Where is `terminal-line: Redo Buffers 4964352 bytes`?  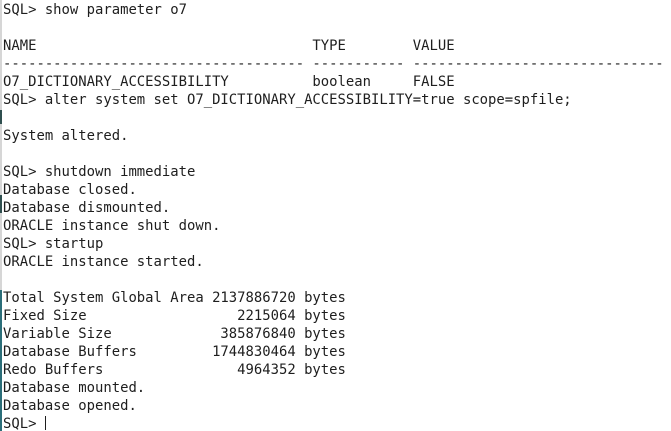 terminal-line: Redo Buffers 4964352 bytes is located at coordinates (174, 370).